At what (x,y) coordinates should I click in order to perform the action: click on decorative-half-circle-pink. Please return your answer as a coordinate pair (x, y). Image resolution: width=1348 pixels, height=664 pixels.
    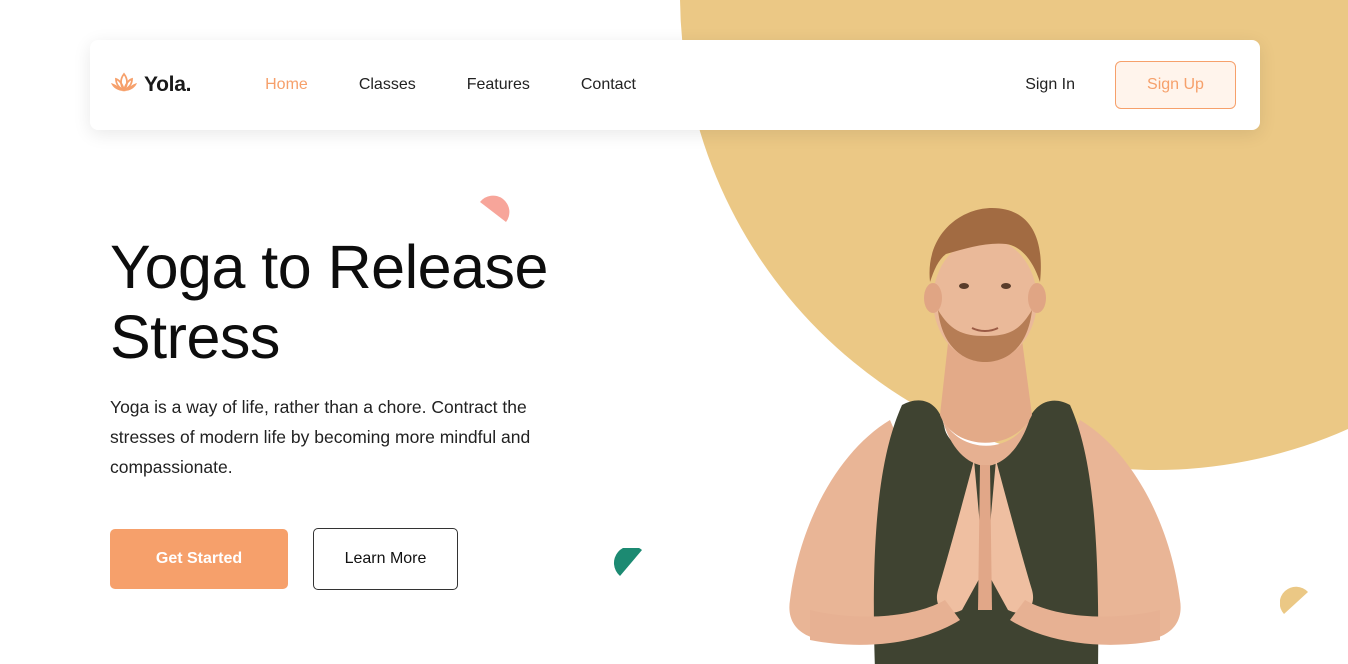
    Looking at the image, I should click on (495, 208).